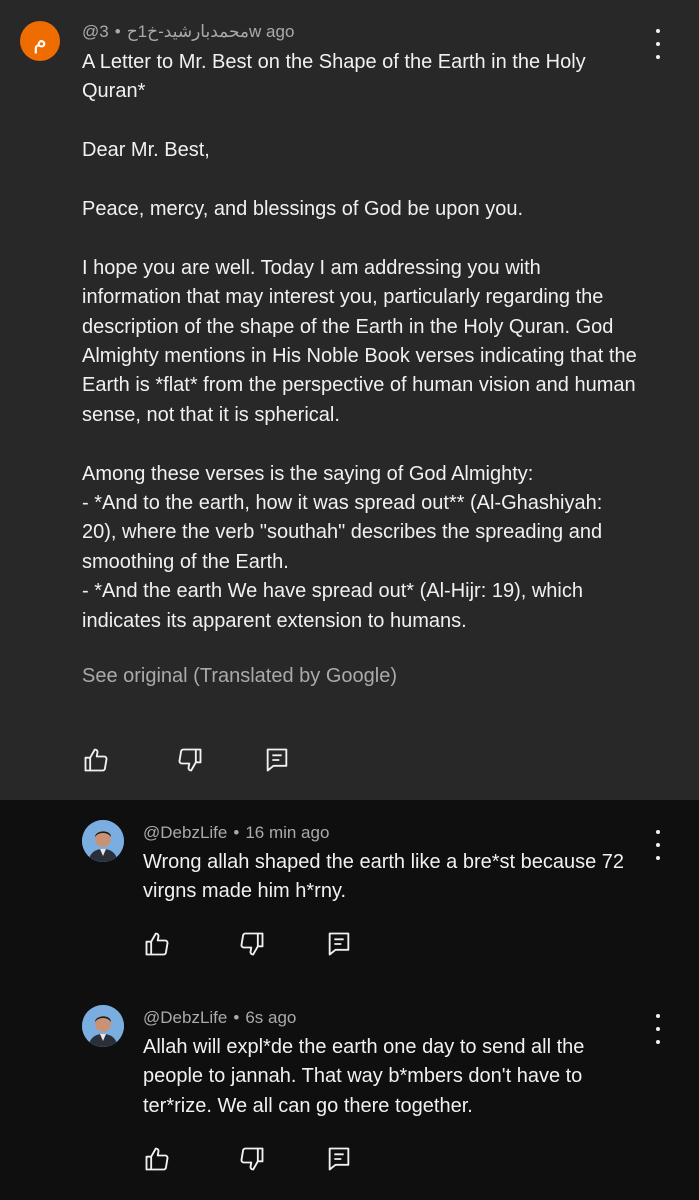  What do you see at coordinates (287, 832) in the screenshot?
I see `comment-timestamp: 16 min ago` at bounding box center [287, 832].